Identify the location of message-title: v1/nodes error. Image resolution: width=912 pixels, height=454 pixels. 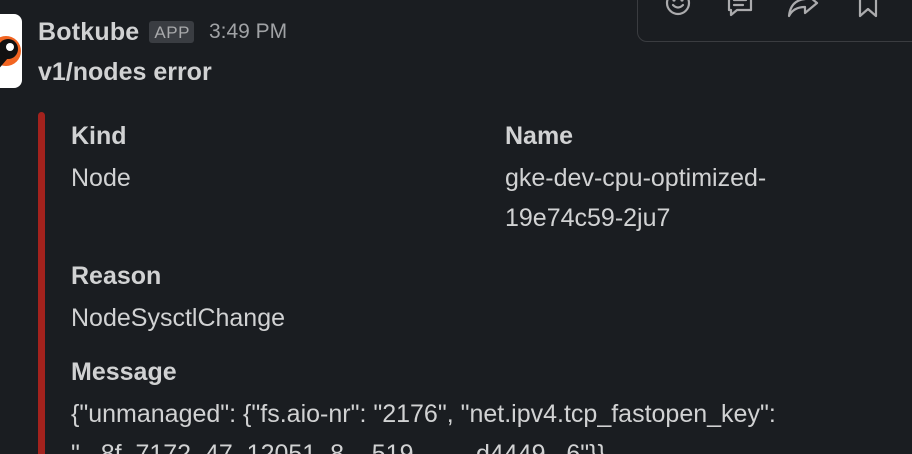
(125, 72).